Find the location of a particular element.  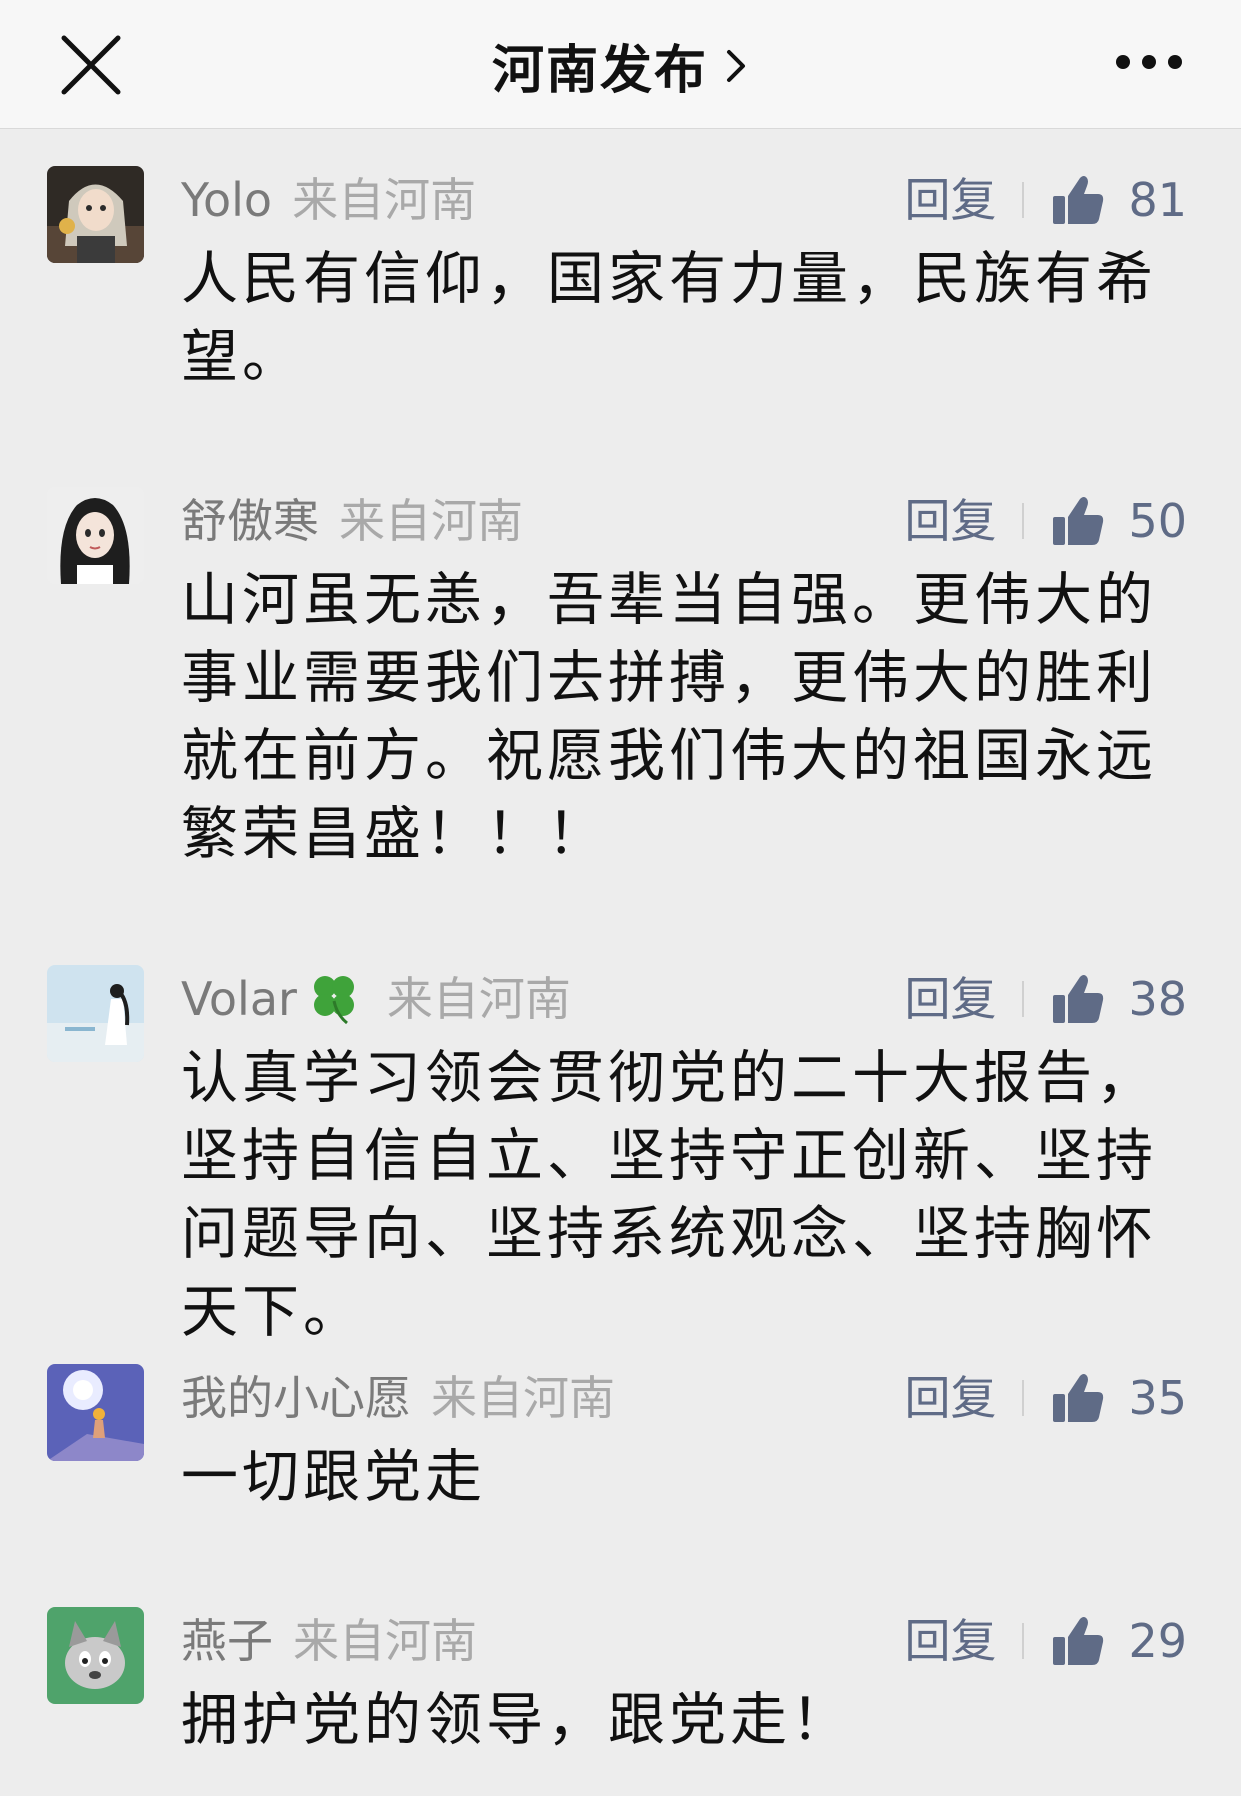

nickname: 我的小心愿 is located at coordinates (296, 1398).